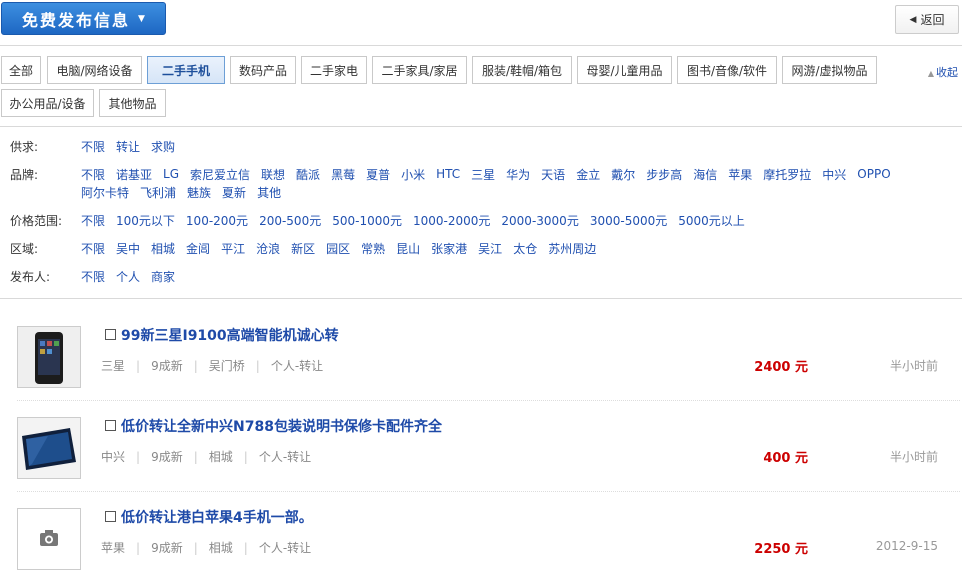 The image size is (962, 583). I want to click on filter-option: 平江, so click(233, 248).